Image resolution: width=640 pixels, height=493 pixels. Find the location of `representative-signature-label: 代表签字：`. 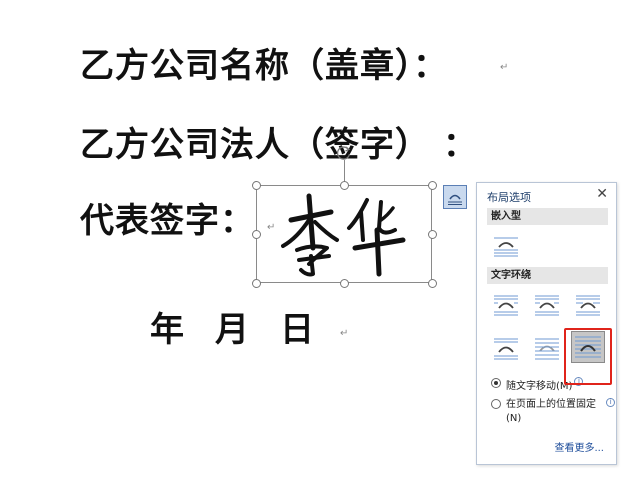

representative-signature-label: 代表签字： is located at coordinates (167, 221).